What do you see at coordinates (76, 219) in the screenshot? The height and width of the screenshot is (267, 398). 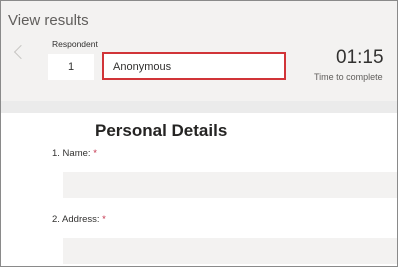 I see `question-text: 2. Address:` at bounding box center [76, 219].